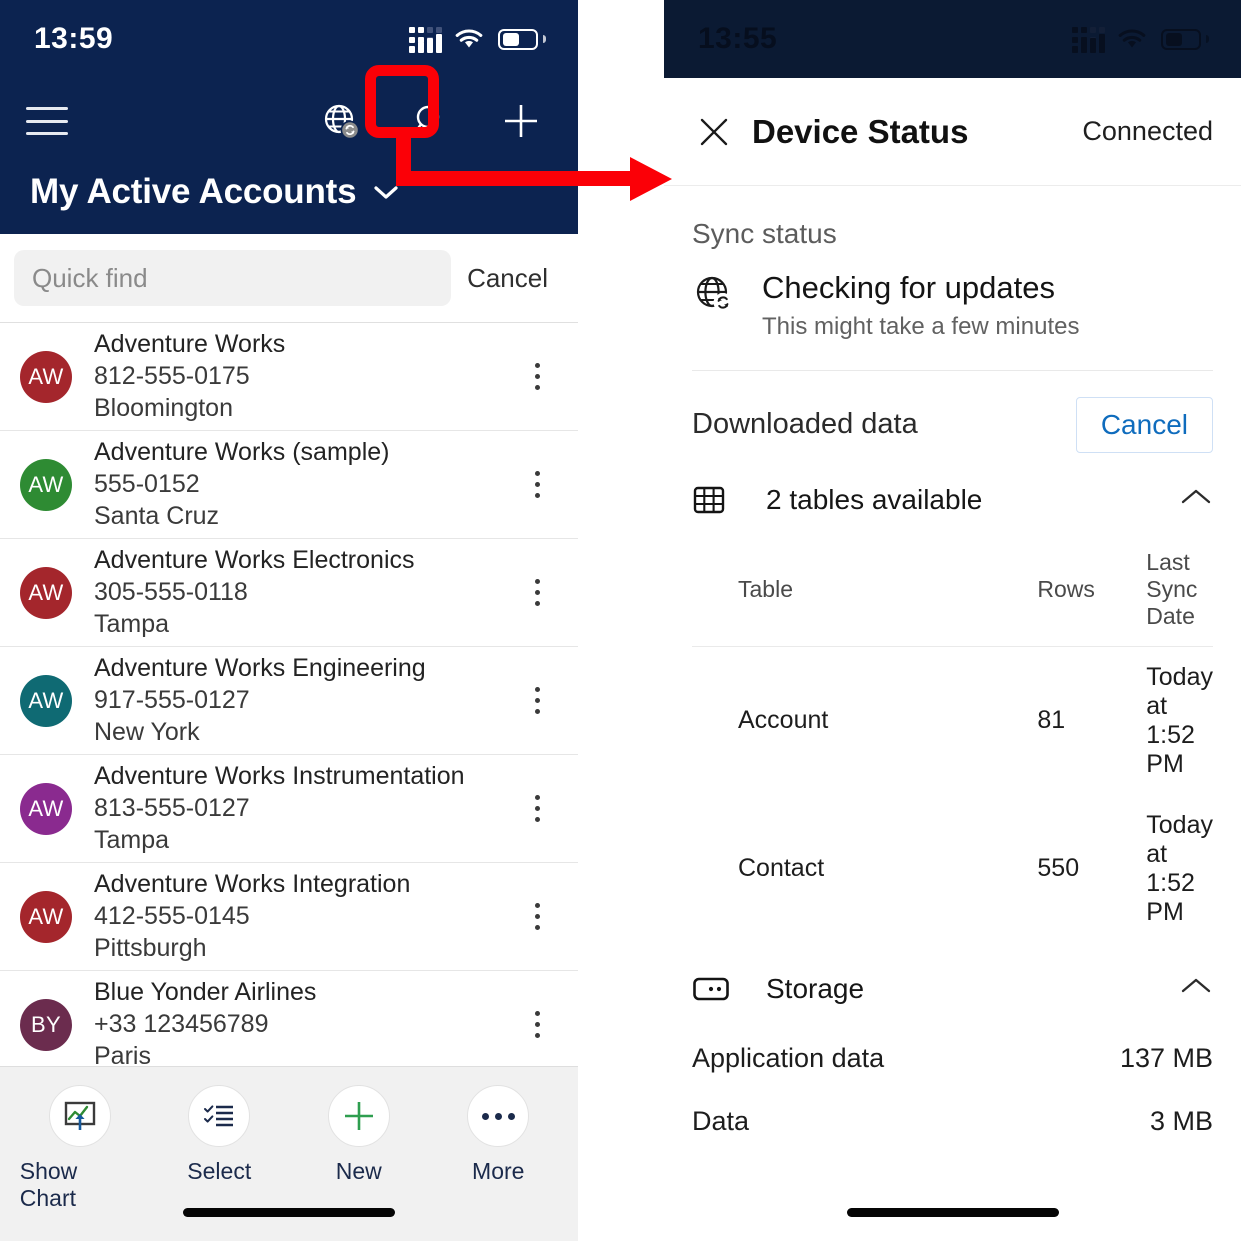 Image resolution: width=1241 pixels, height=1241 pixels. I want to click on sheet-header: Device Status Connected, so click(952, 132).